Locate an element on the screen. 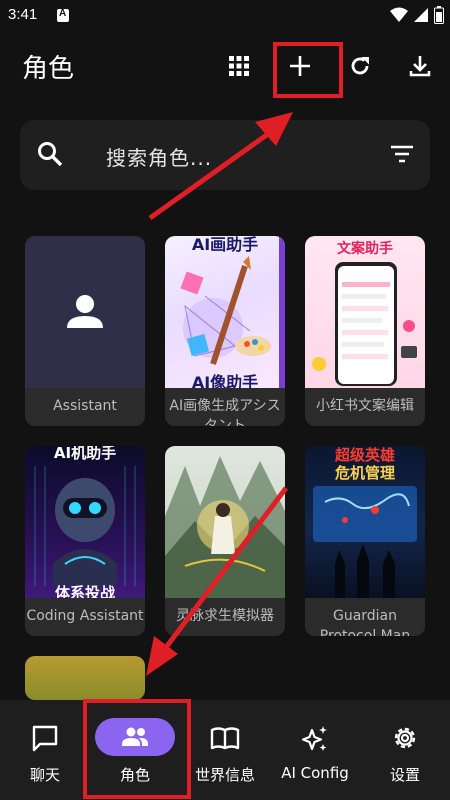  download-icon is located at coordinates (420, 66).